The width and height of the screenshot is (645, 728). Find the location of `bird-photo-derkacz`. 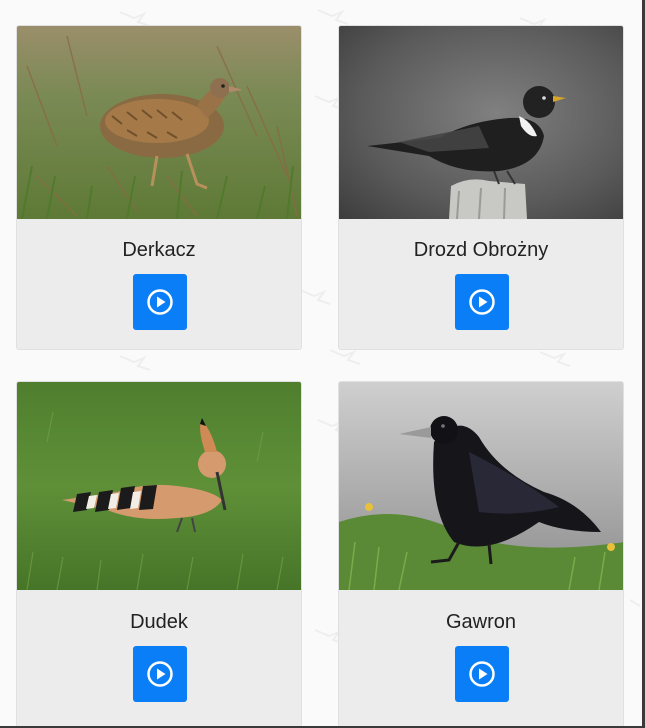

bird-photo-derkacz is located at coordinates (159, 122).